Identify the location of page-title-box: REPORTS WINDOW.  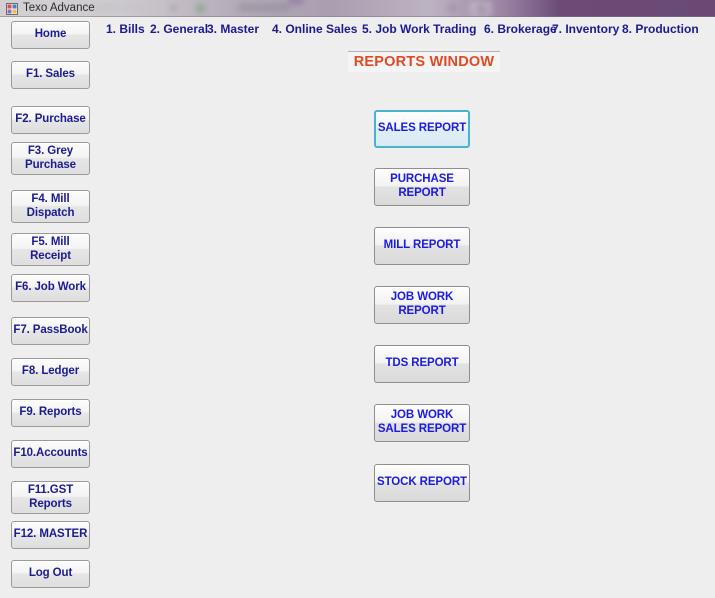
(424, 61).